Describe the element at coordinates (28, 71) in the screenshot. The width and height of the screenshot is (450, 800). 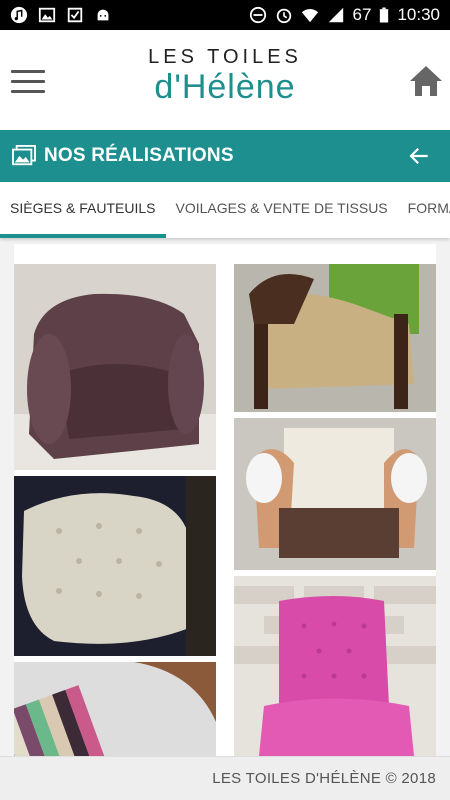
I see `menu-icon` at that location.